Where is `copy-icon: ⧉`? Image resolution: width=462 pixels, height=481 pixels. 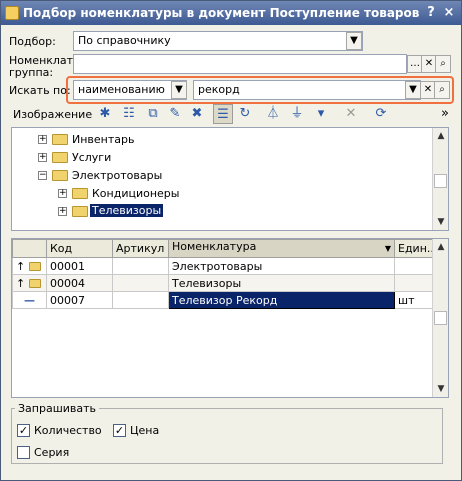 copy-icon: ⧉ is located at coordinates (153, 114).